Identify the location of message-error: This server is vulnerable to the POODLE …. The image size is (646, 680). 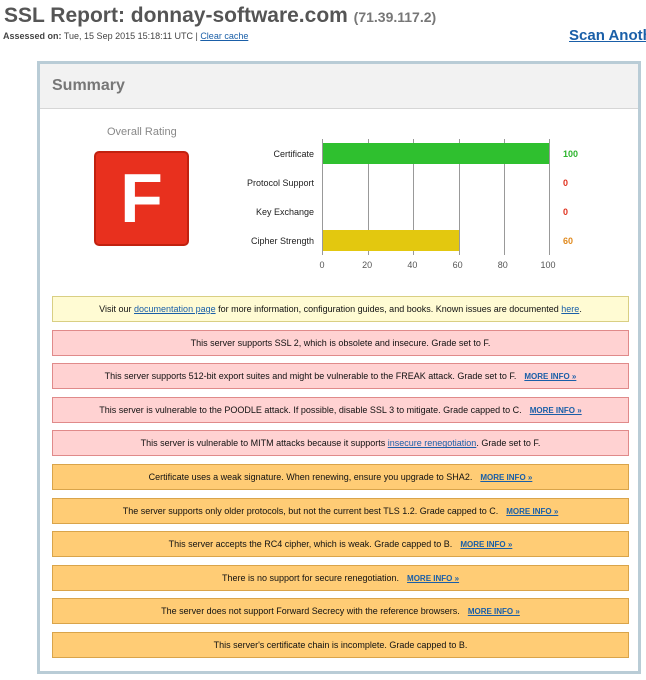
(340, 409).